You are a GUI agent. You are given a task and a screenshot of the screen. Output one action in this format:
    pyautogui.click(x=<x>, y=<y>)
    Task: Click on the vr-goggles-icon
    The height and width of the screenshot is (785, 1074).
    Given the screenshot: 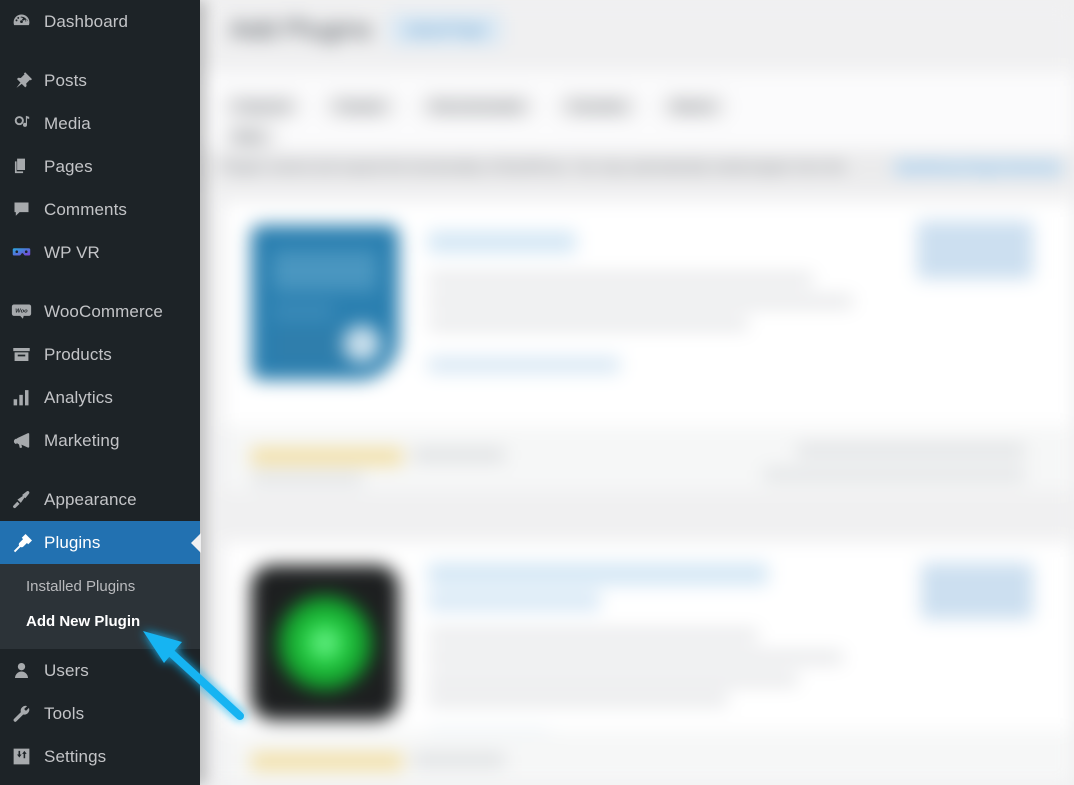 What is the action you would take?
    pyautogui.click(x=21, y=253)
    